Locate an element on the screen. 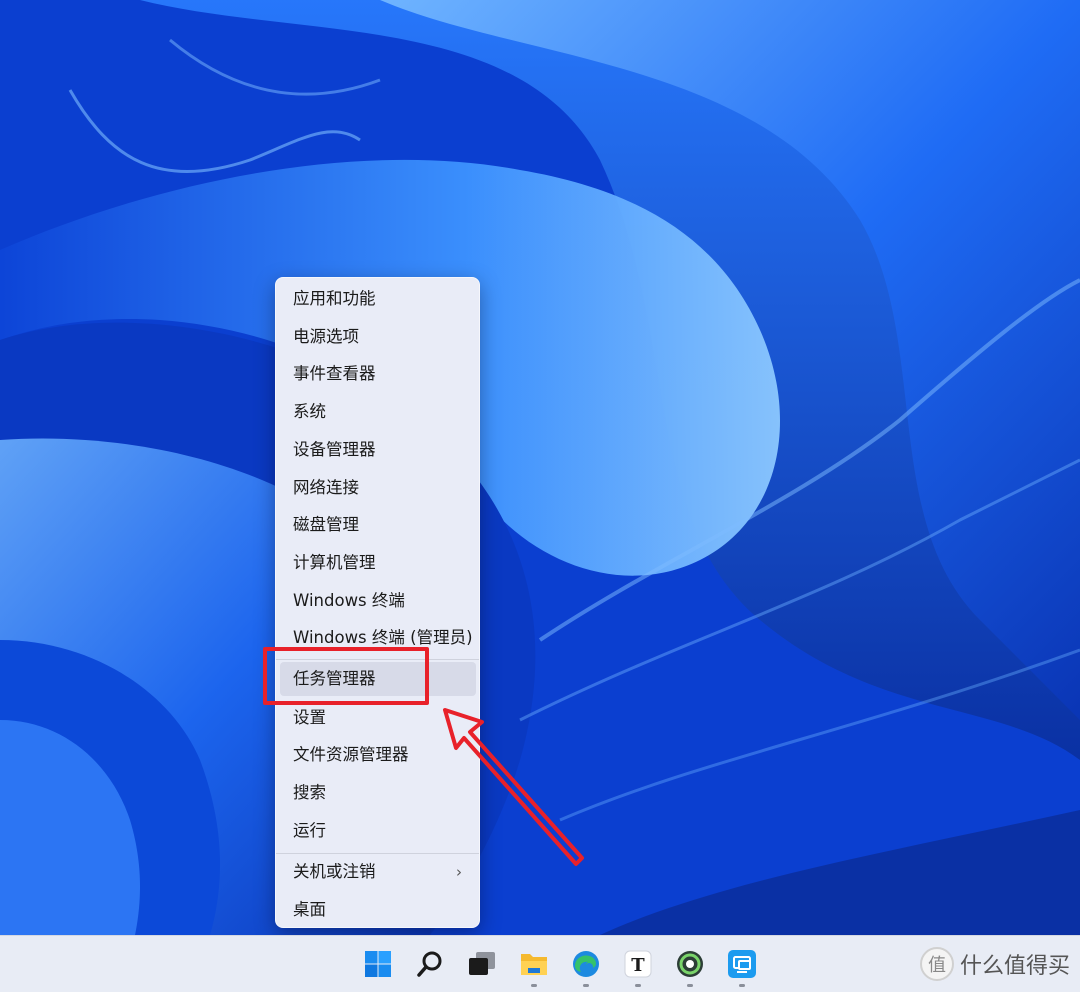 The width and height of the screenshot is (1080, 992). task-view-icon is located at coordinates (482, 964).